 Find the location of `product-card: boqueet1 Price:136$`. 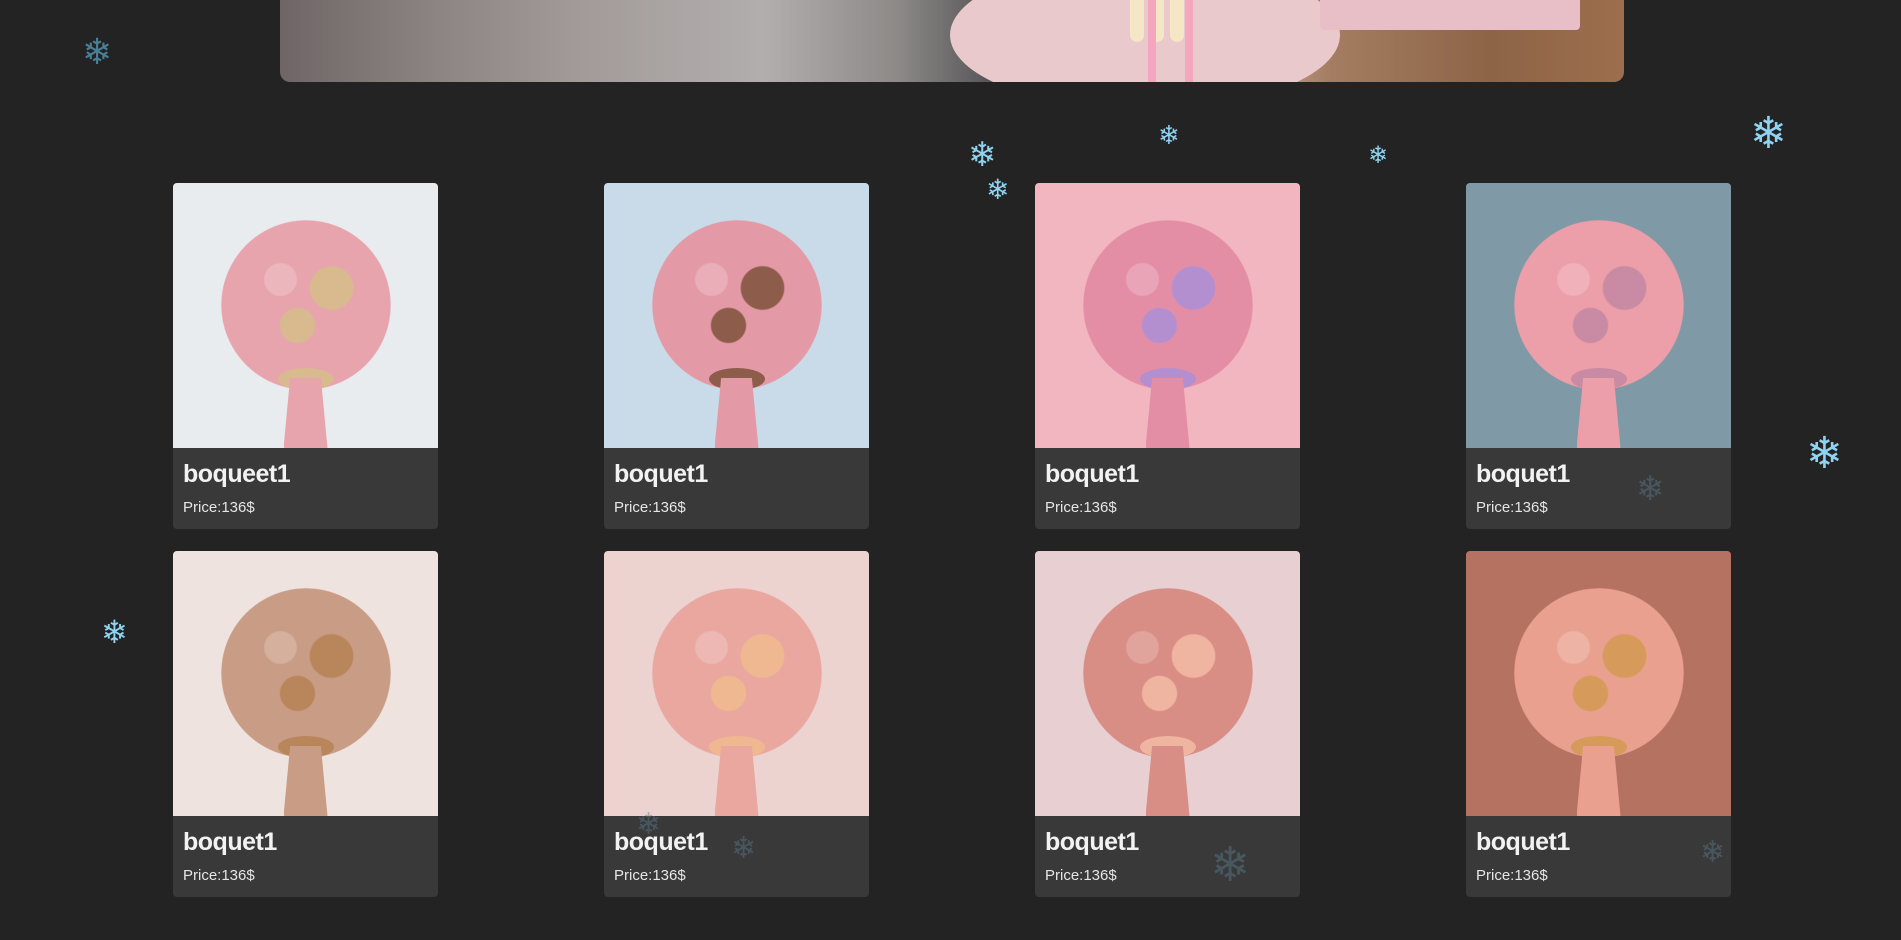

product-card: boqueet1 Price:136$ is located at coordinates (305, 356).